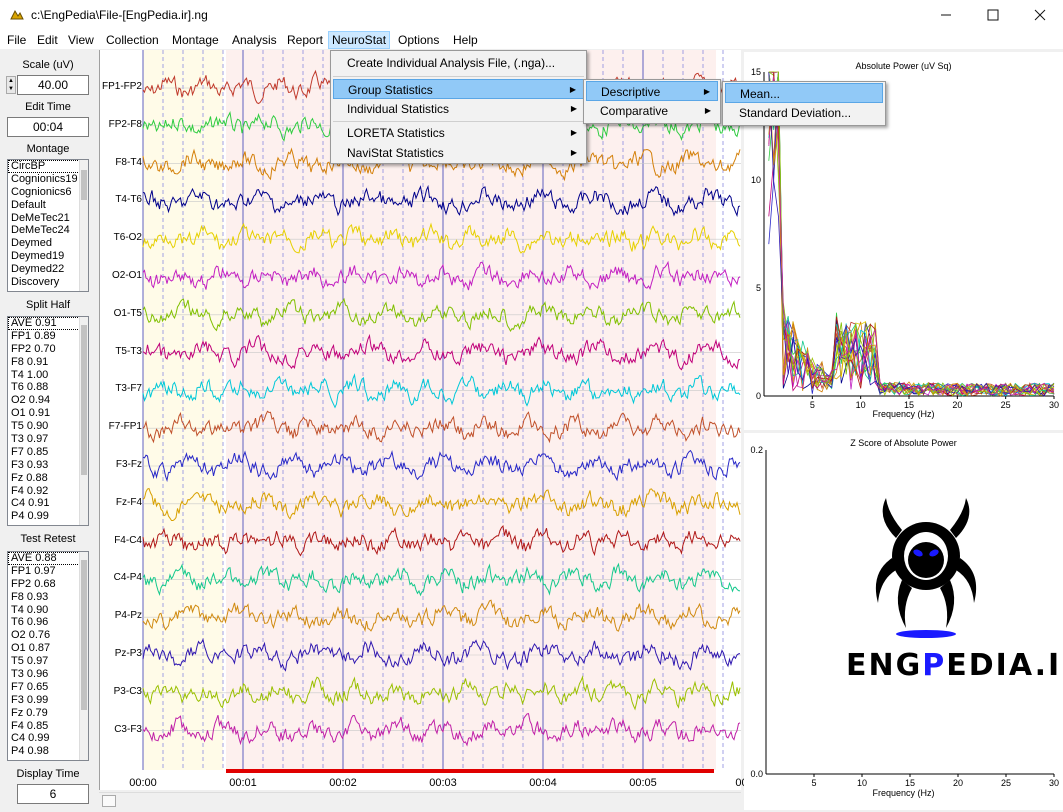  What do you see at coordinates (48, 256) in the screenshot?
I see `montage-list-item: Deymed19` at bounding box center [48, 256].